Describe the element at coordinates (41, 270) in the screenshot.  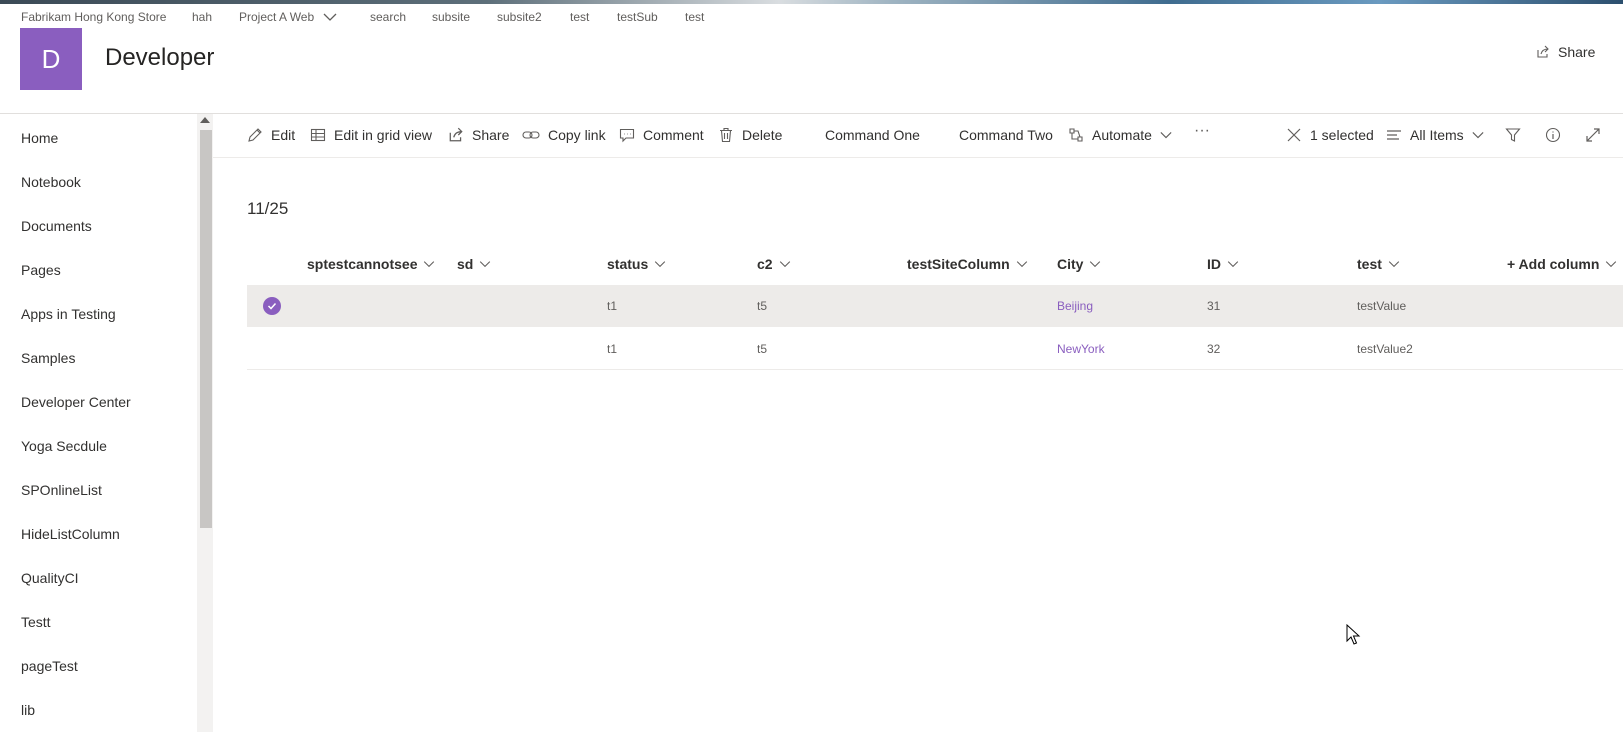
I see `leftnav-item-pages: Pages` at that location.